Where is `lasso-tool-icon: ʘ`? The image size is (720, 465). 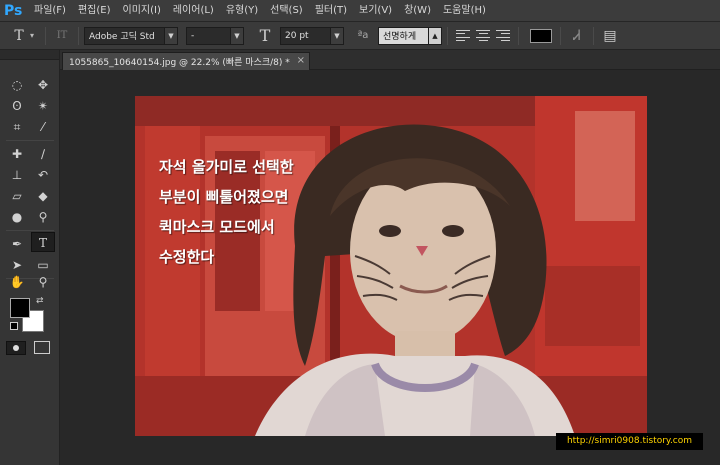 lasso-tool-icon: ʘ is located at coordinates (17, 106).